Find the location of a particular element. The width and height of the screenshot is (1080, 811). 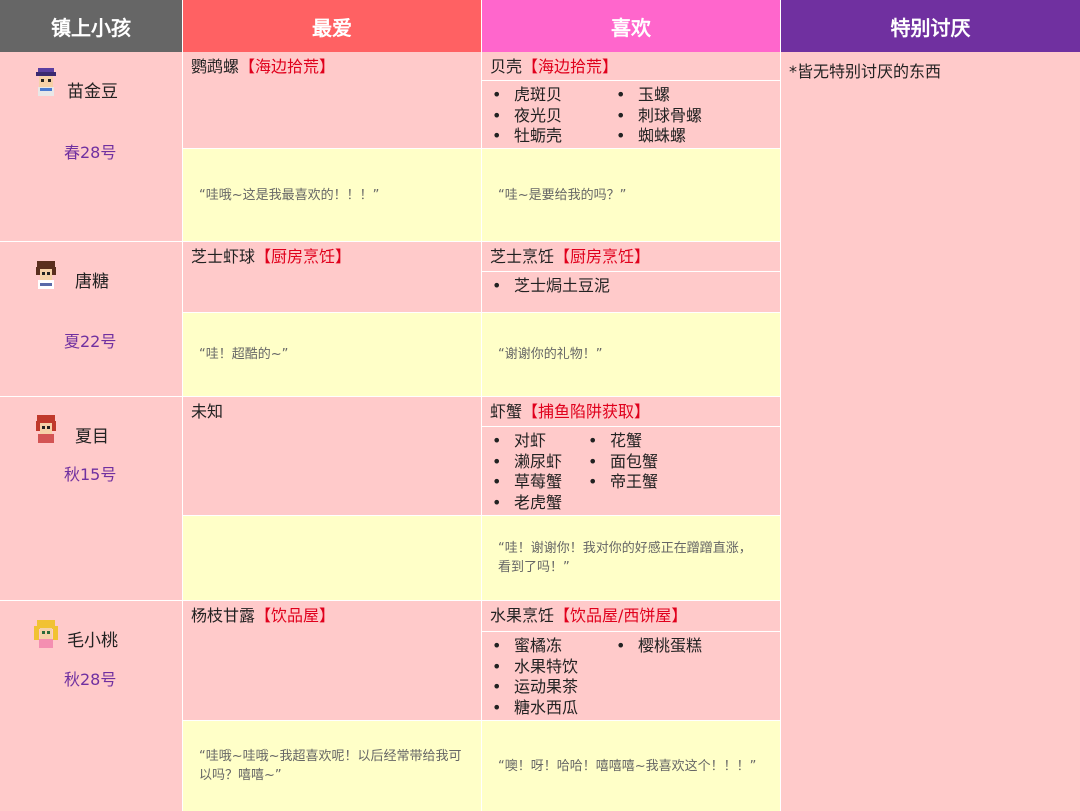

kid-cell: 毛小桃 秋28号 is located at coordinates (91, 705).